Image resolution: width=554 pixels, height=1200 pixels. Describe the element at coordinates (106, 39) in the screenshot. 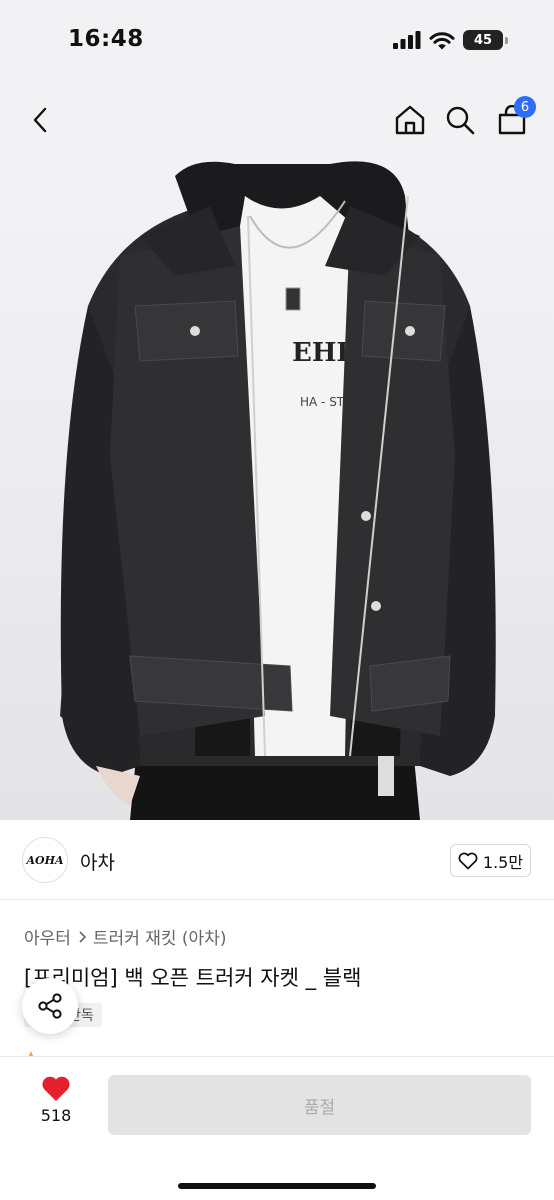

I see `status-time: 16:48` at that location.